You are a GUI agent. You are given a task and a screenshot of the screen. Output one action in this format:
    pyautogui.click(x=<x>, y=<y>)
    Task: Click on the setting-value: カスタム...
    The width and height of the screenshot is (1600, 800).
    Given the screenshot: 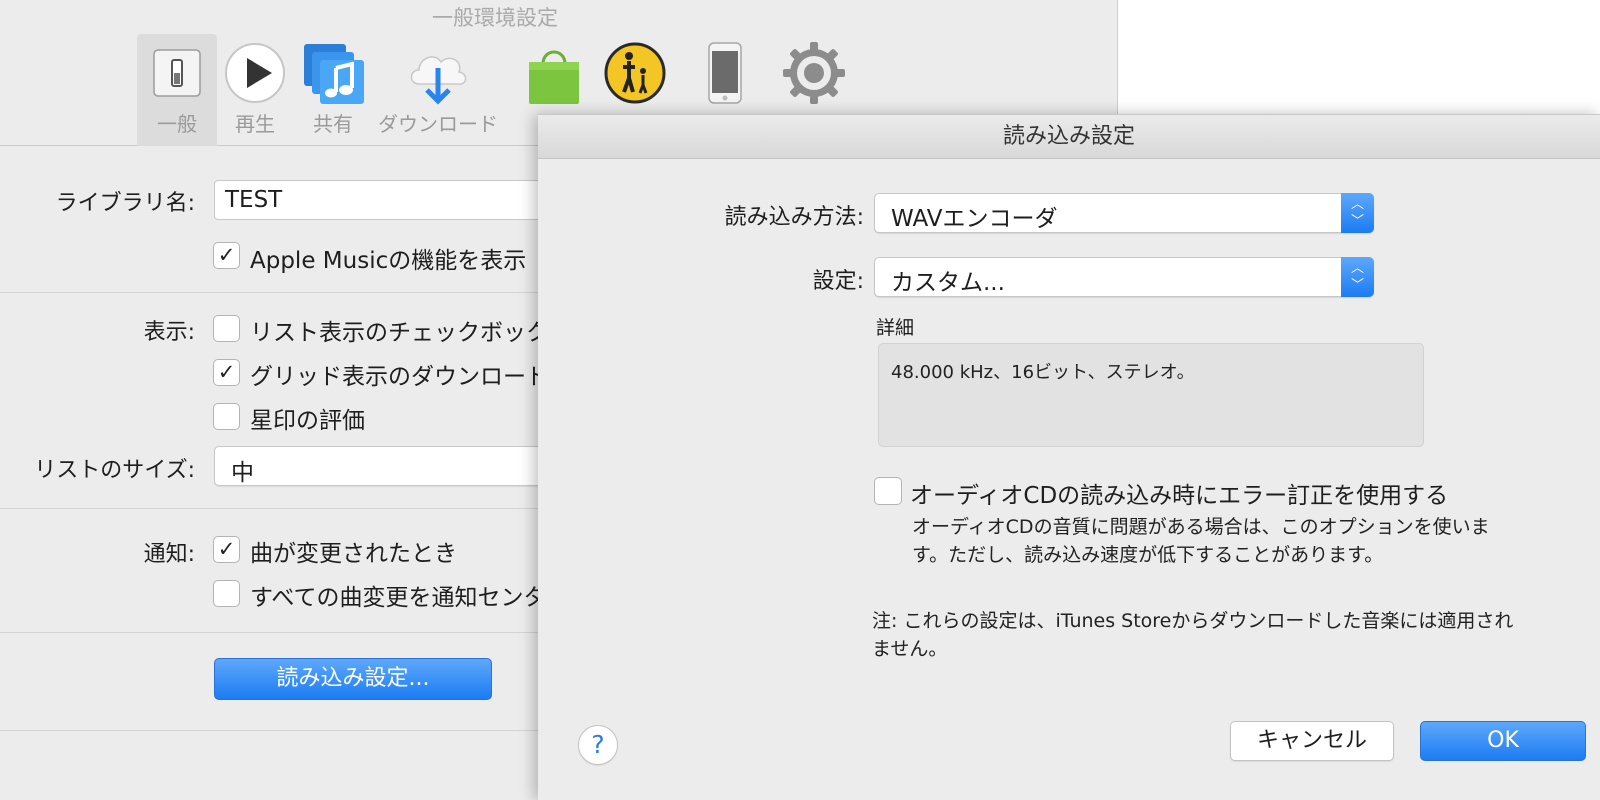 What is the action you would take?
    pyautogui.click(x=948, y=283)
    